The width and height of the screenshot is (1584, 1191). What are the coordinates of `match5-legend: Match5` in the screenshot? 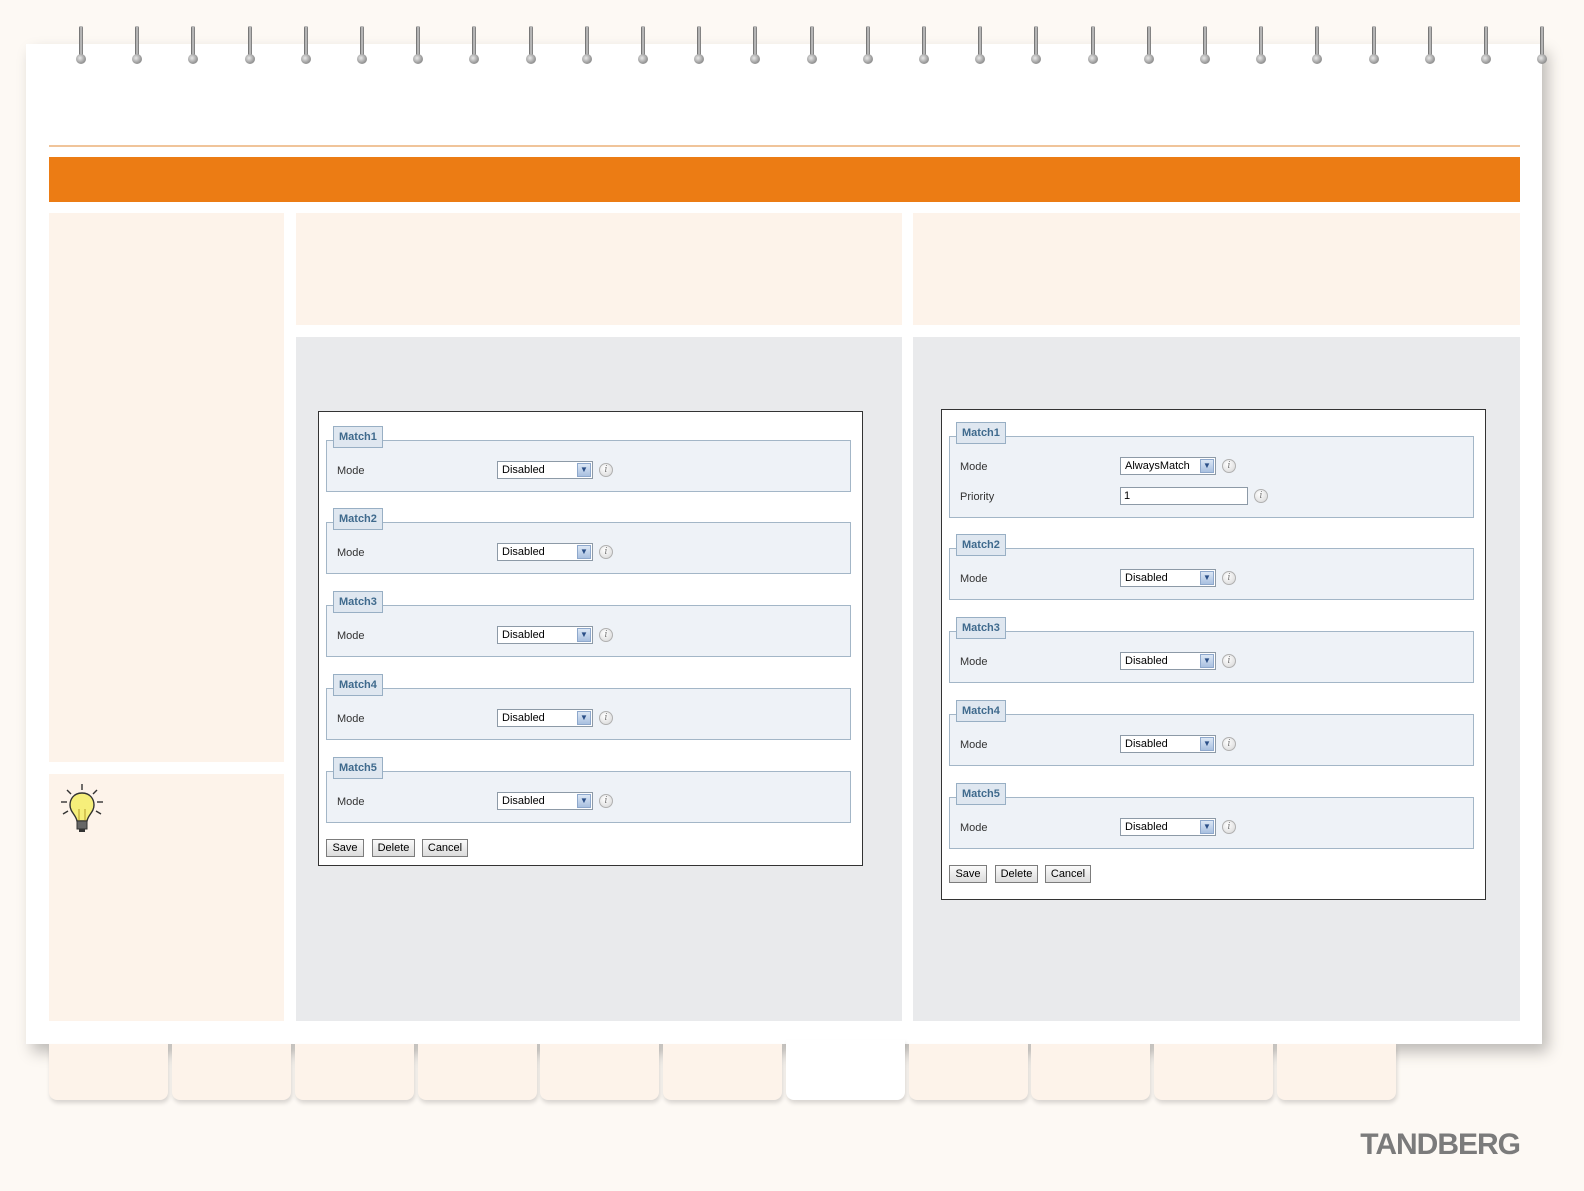 It's located at (358, 768).